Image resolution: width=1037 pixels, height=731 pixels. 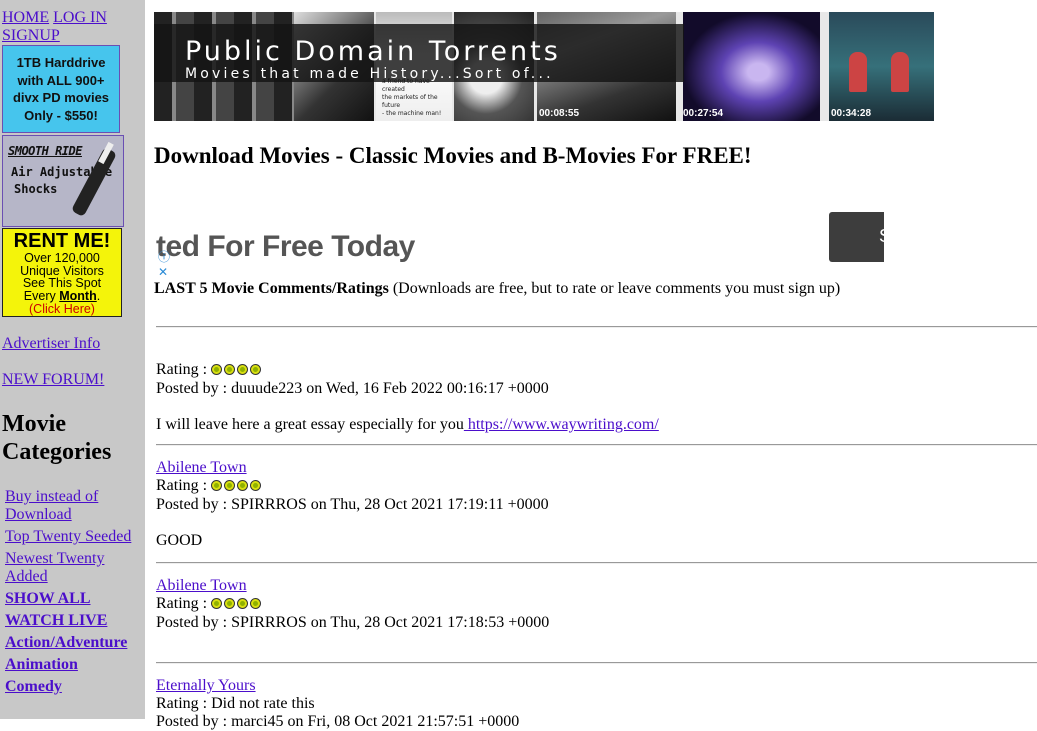 I want to click on frame-caption: the markets of the future, so click(x=410, y=101).